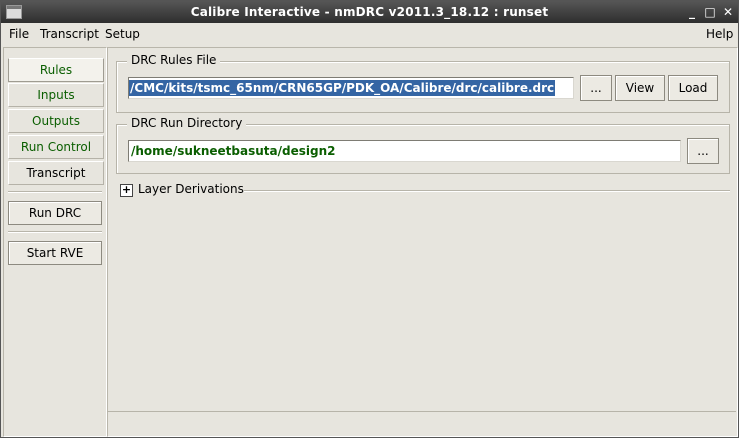 This screenshot has width=739, height=438. What do you see at coordinates (69, 34) in the screenshot?
I see `menu-transcript: Transcript` at bounding box center [69, 34].